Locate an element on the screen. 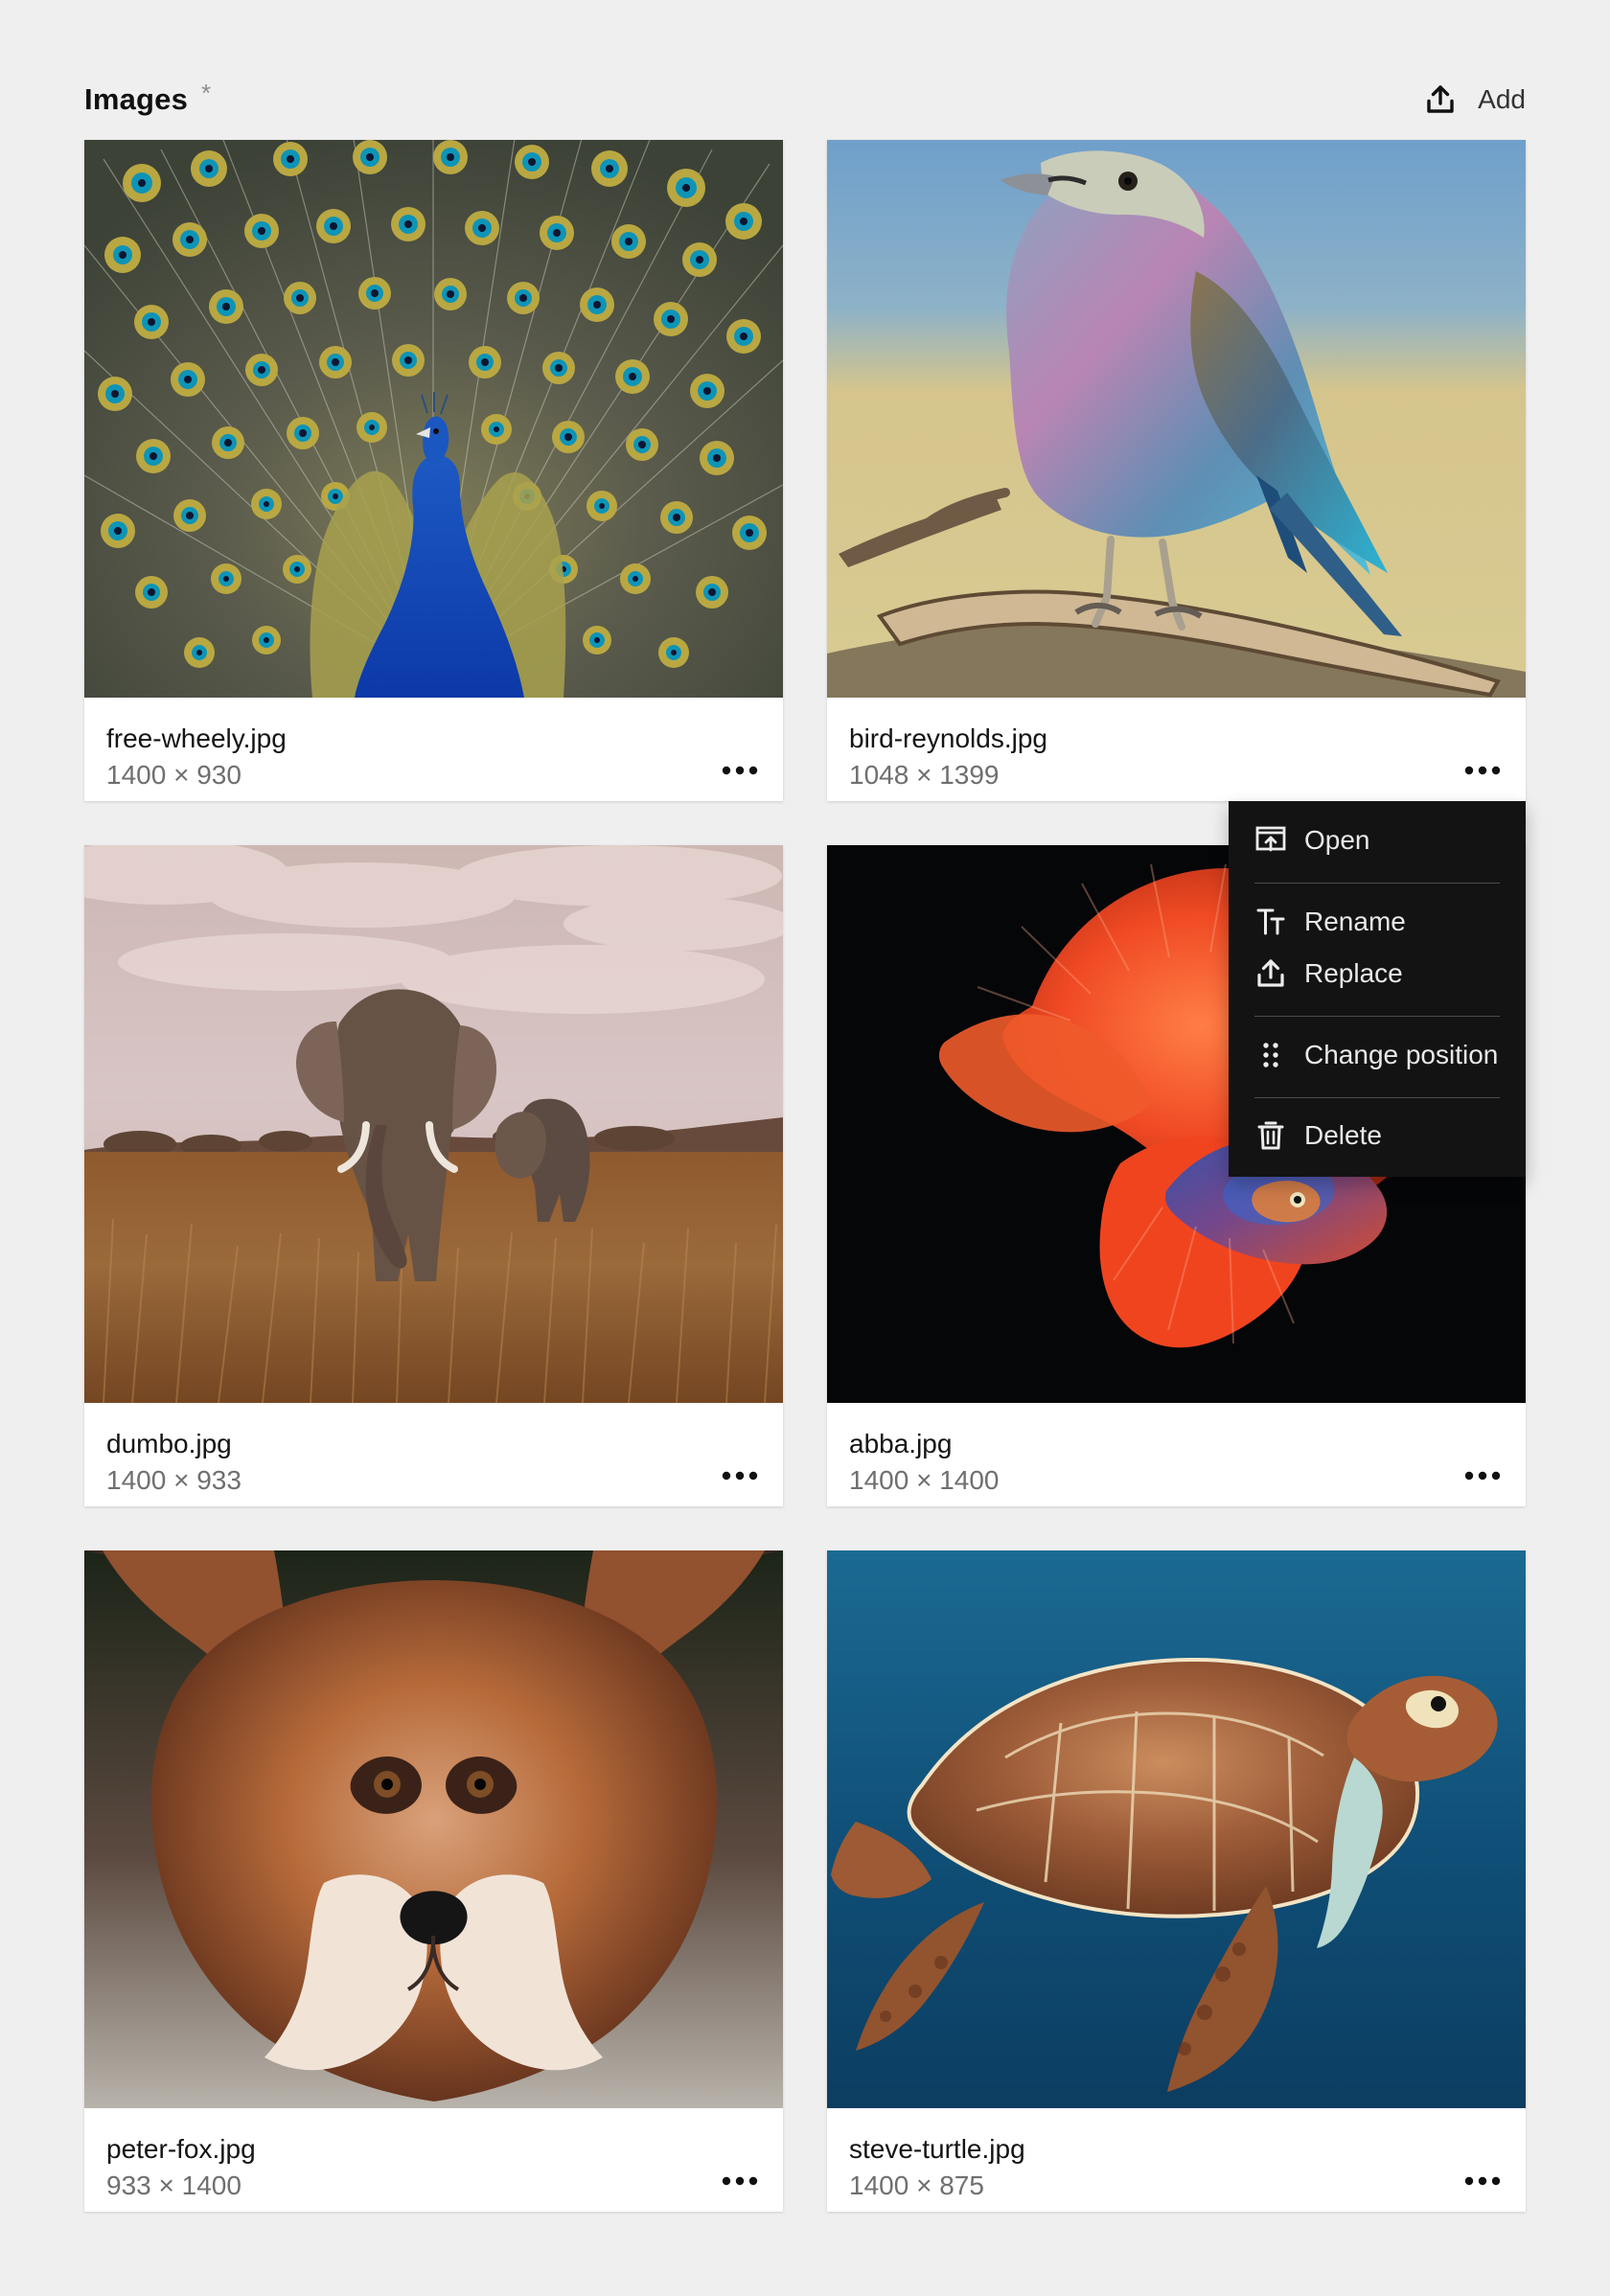 Image resolution: width=1610 pixels, height=2296 pixels. image-dimensions: 1400 × 875 is located at coordinates (916, 2185).